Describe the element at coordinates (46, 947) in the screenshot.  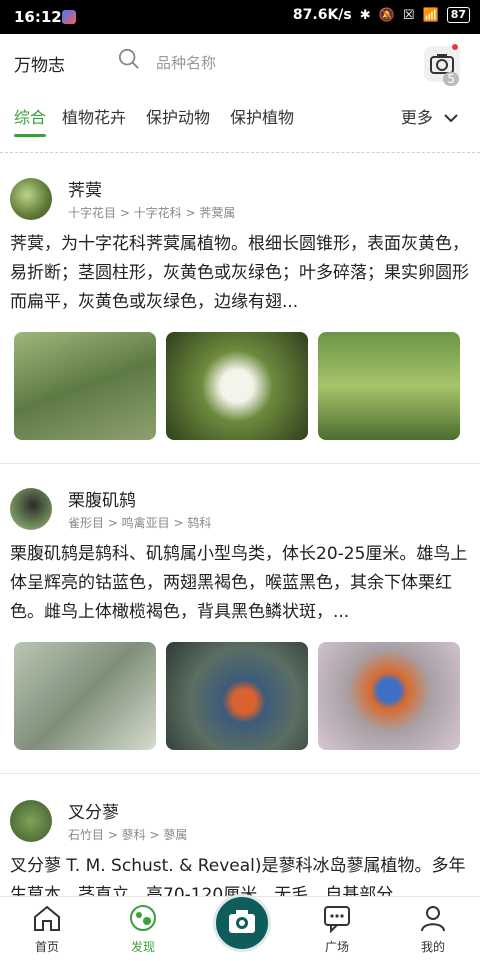
I see `nav-label: 首页` at that location.